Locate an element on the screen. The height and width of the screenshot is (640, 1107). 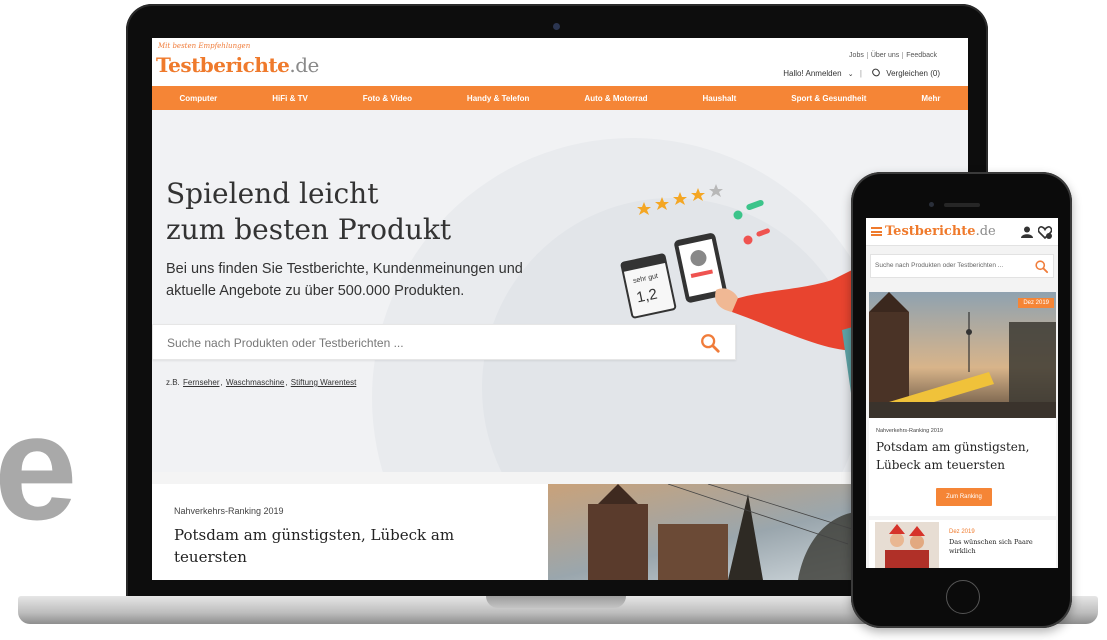
compare-link: Vergleichen (0) is located at coordinates (904, 72).